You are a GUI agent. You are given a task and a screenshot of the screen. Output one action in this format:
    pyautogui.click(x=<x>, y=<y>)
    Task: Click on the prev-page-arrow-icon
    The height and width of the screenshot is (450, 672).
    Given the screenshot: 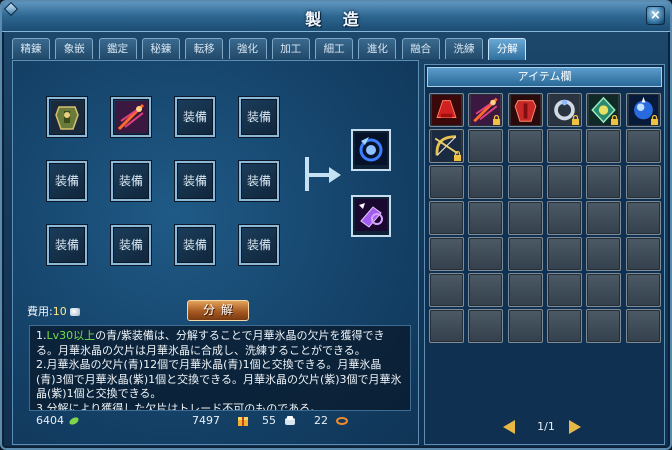 What is the action you would take?
    pyautogui.click(x=509, y=427)
    